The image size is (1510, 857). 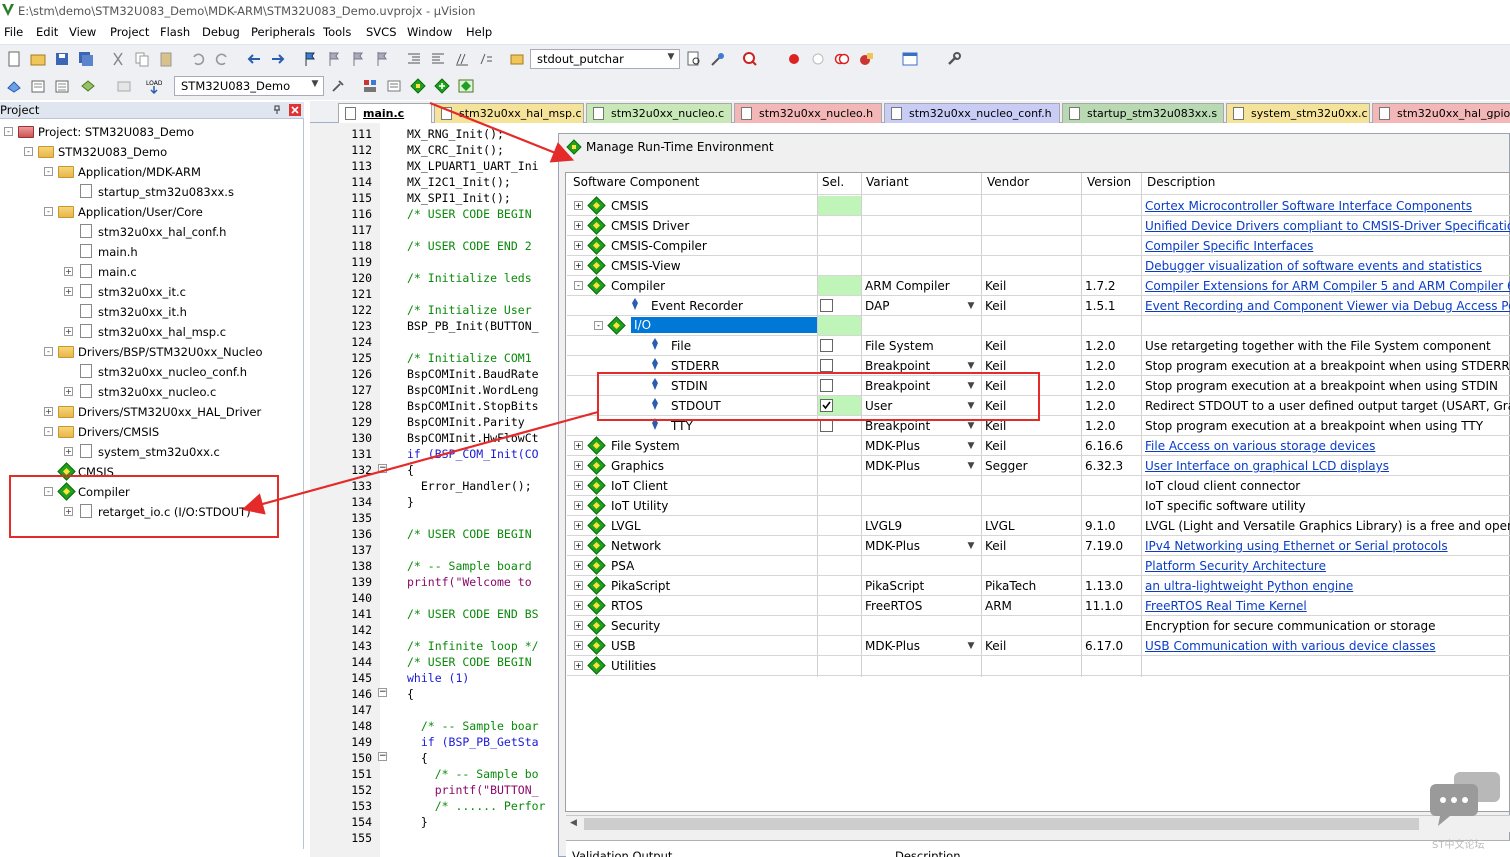 I want to click on code-line: MX_LPUART1_UART_Ini, so click(x=473, y=166).